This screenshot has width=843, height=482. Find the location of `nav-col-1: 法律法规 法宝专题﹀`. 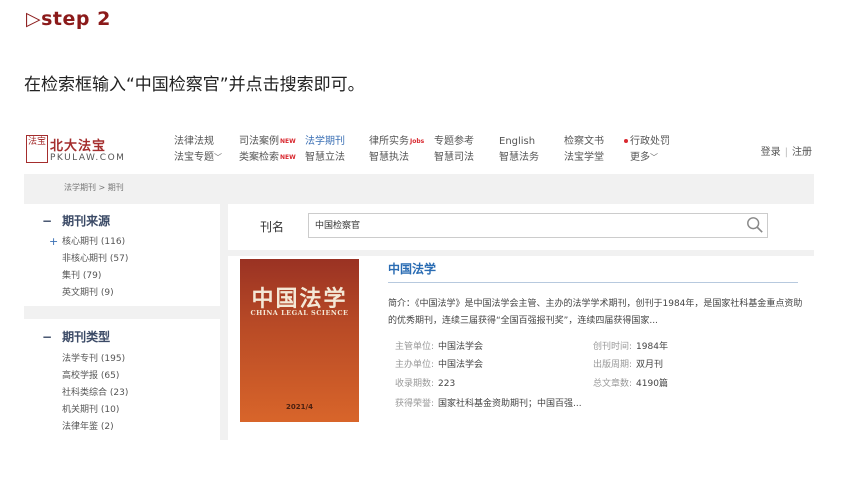

nav-col-1: 法律法规 法宝专题﹀ is located at coordinates (198, 150).